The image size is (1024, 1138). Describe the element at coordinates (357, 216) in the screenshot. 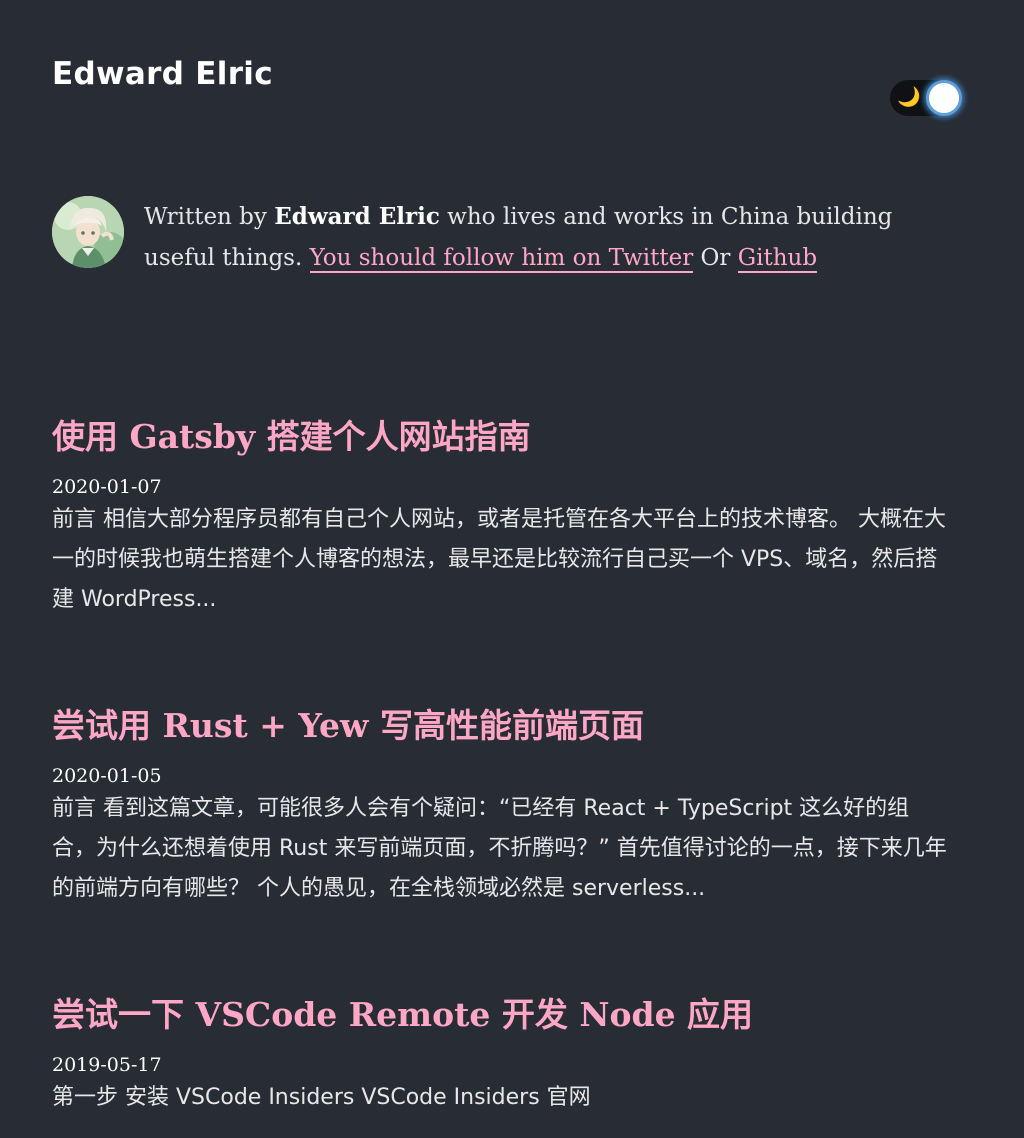

I see `bio-author: Edward Elric` at that location.